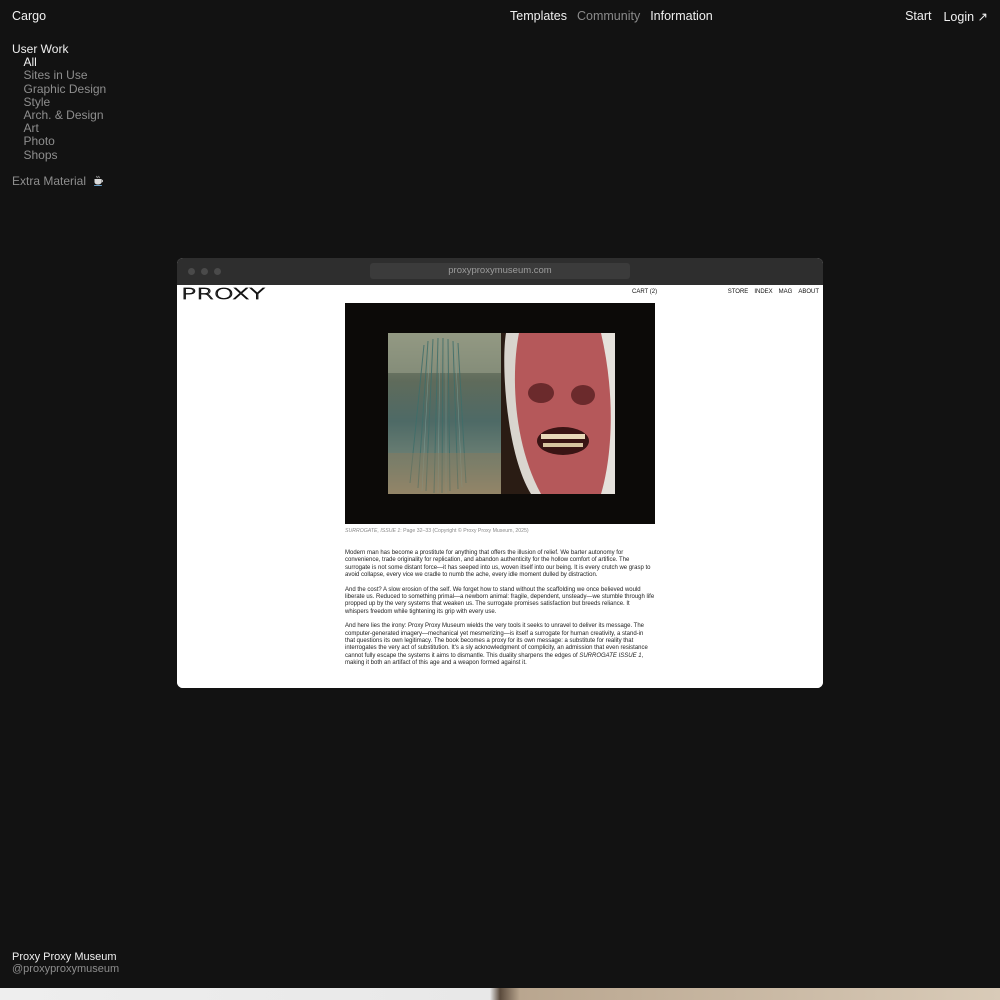 Image resolution: width=1000 pixels, height=1000 pixels. What do you see at coordinates (918, 16) in the screenshot?
I see `start-link: Start` at bounding box center [918, 16].